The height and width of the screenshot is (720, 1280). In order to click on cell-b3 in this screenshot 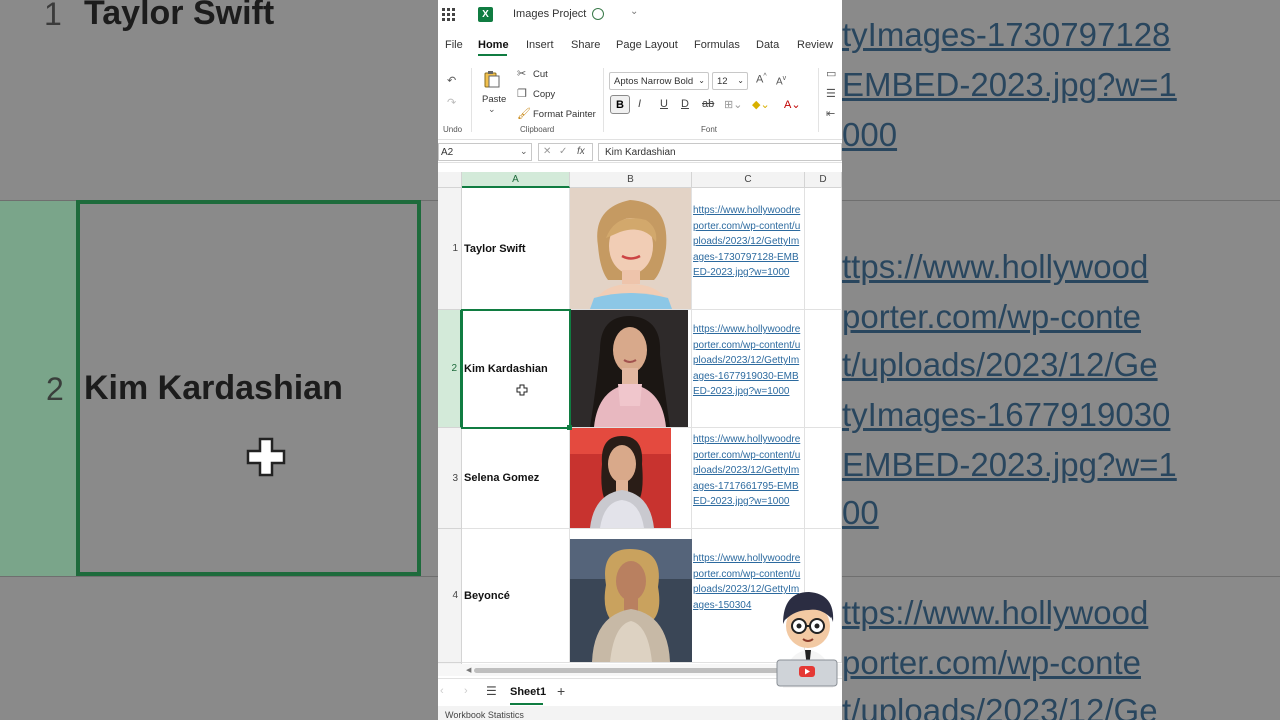, I will do `click(631, 478)`.